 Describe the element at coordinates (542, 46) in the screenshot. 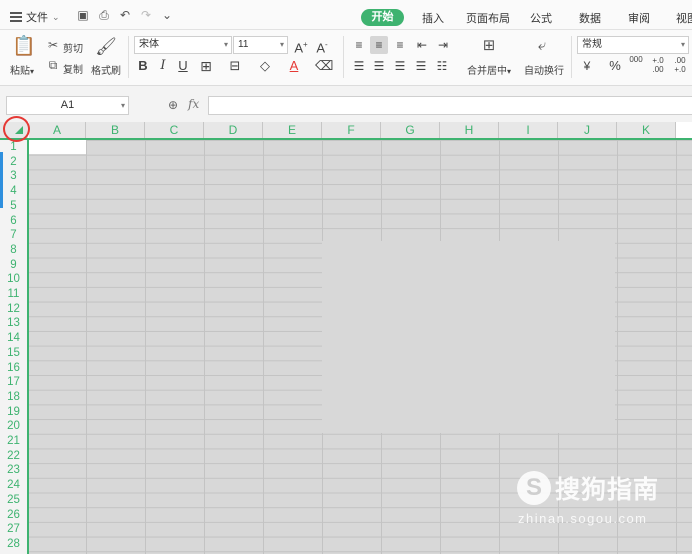

I see `wrap-text-icon: ⤶` at that location.